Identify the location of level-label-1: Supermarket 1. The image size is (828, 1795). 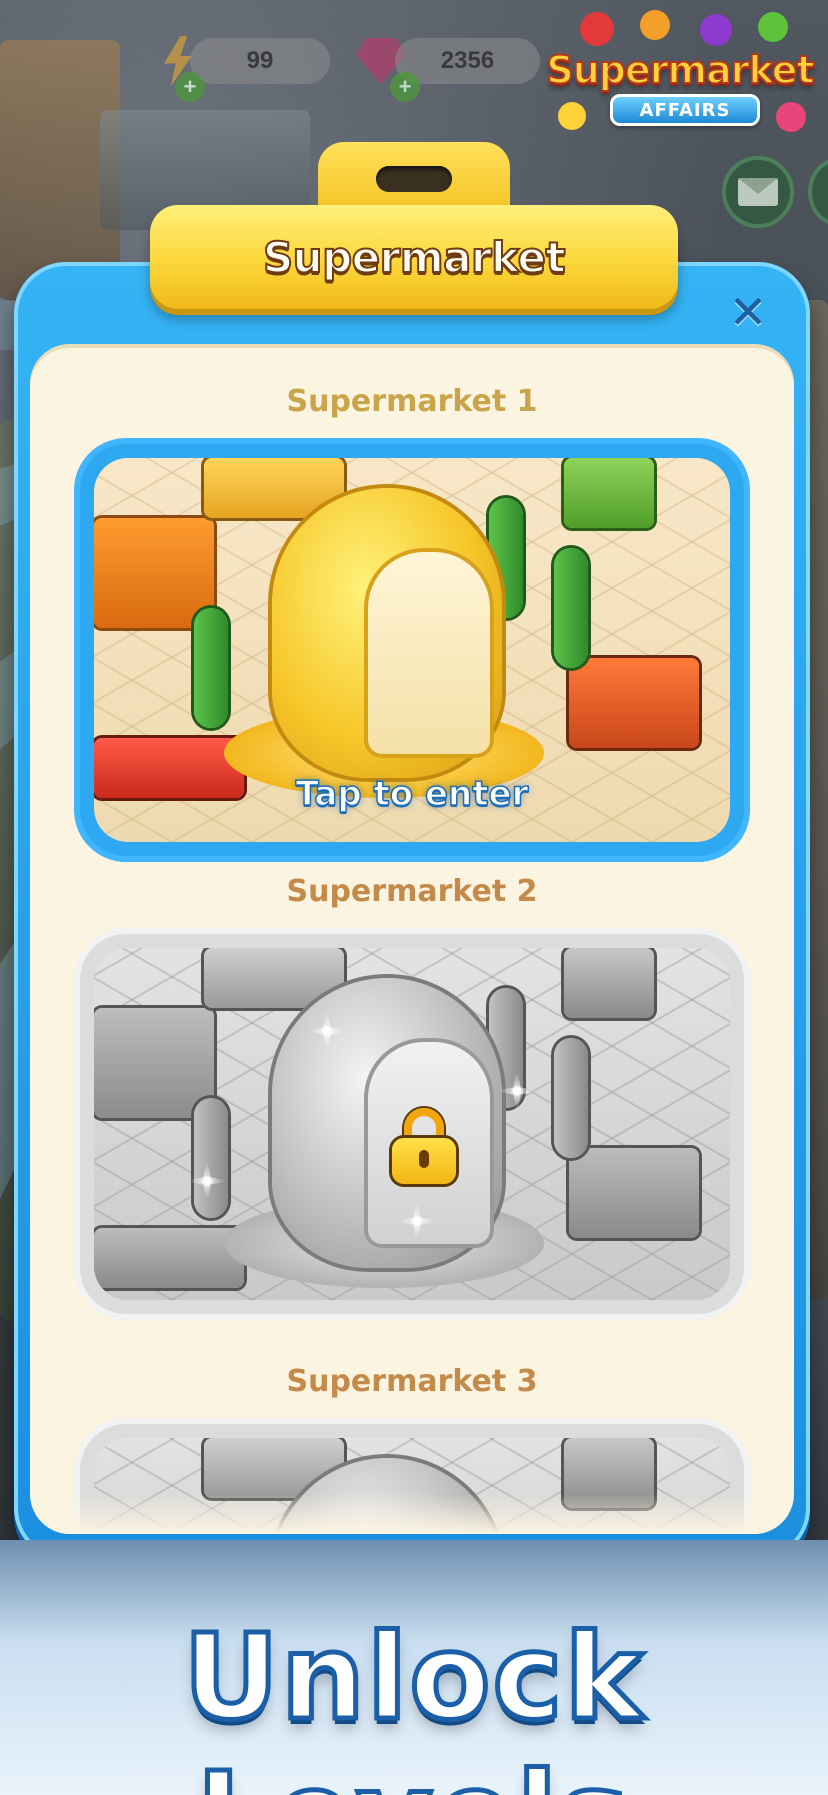
(412, 401).